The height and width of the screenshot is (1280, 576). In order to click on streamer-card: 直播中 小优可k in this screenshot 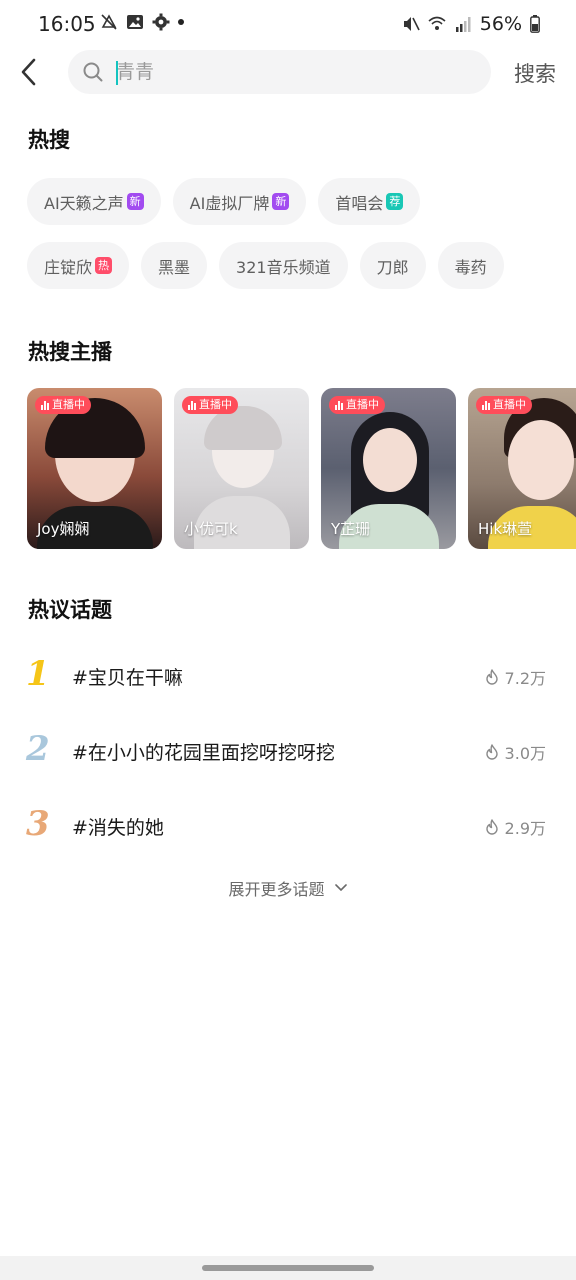, I will do `click(241, 468)`.